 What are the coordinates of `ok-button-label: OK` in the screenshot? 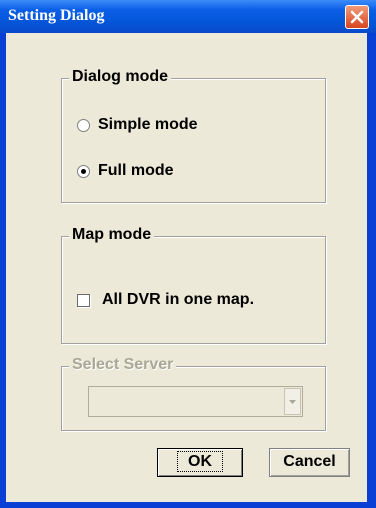 It's located at (200, 461).